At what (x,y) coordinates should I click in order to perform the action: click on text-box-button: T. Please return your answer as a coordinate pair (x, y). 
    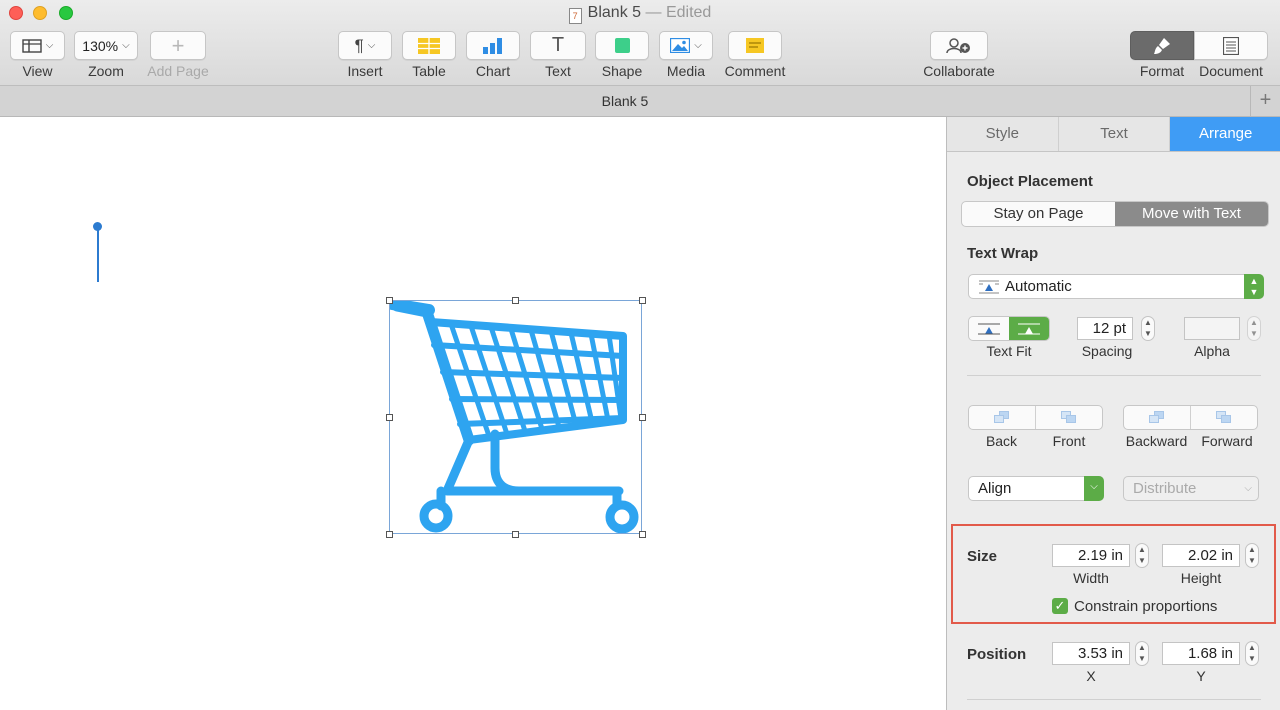
    Looking at the image, I should click on (558, 45).